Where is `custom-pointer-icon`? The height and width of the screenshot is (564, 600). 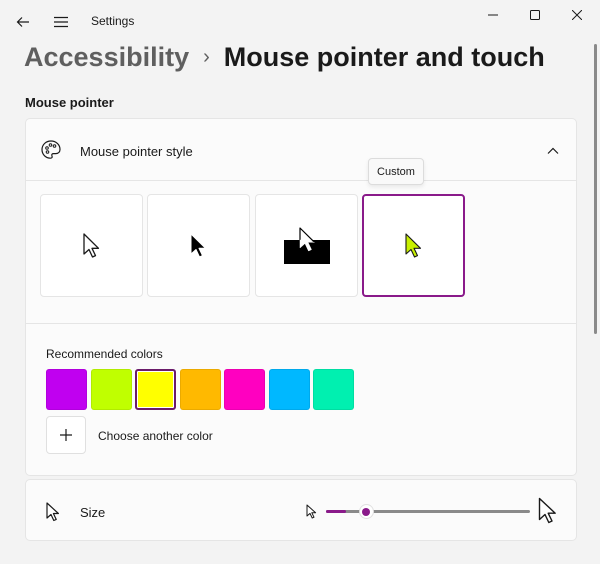
custom-pointer-icon is located at coordinates (412, 245).